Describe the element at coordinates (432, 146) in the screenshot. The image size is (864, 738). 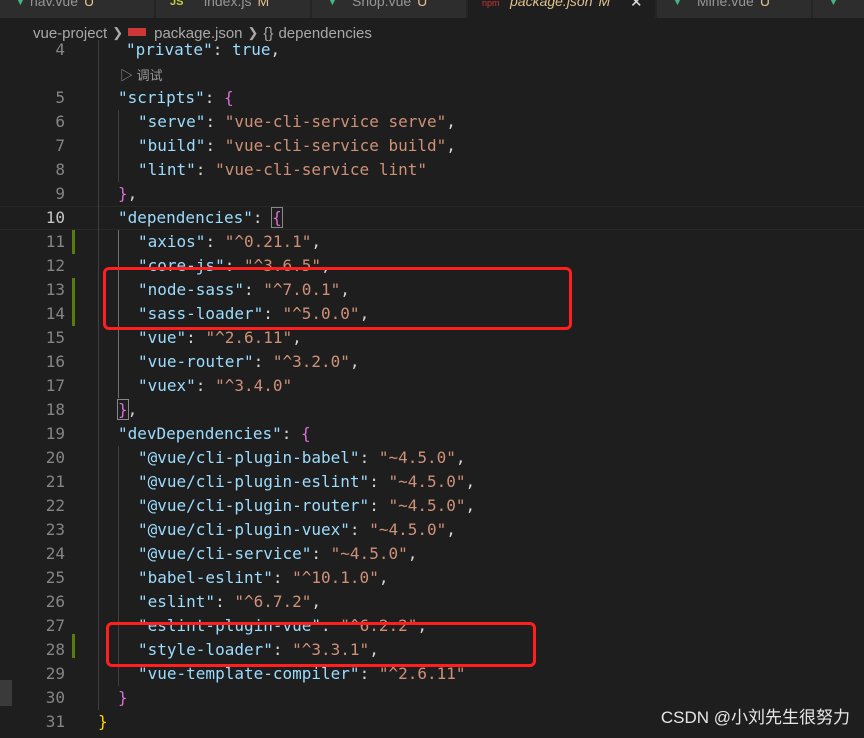
I see `code-line: 7 "build": "vue-cli-service build",` at that location.